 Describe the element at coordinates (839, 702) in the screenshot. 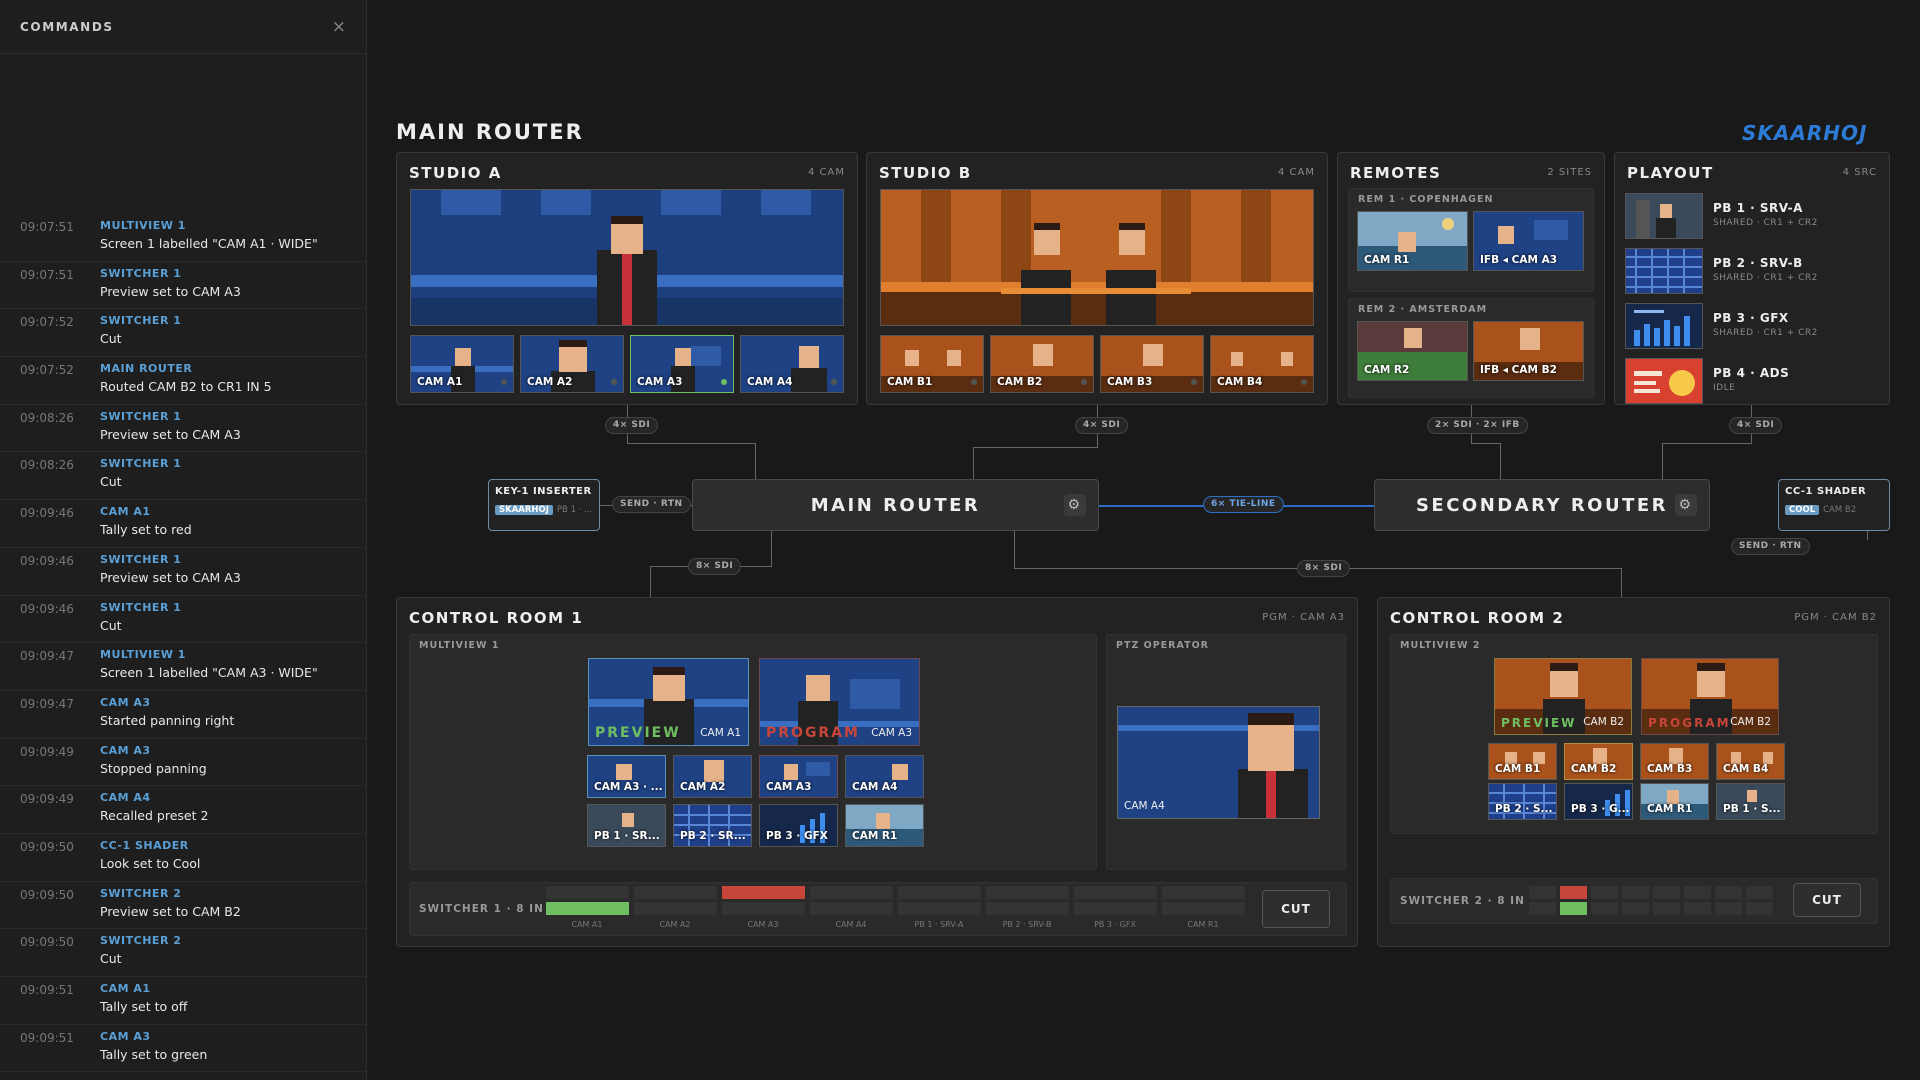

I see `mv1-program: PROGRAM CAM A3` at that location.